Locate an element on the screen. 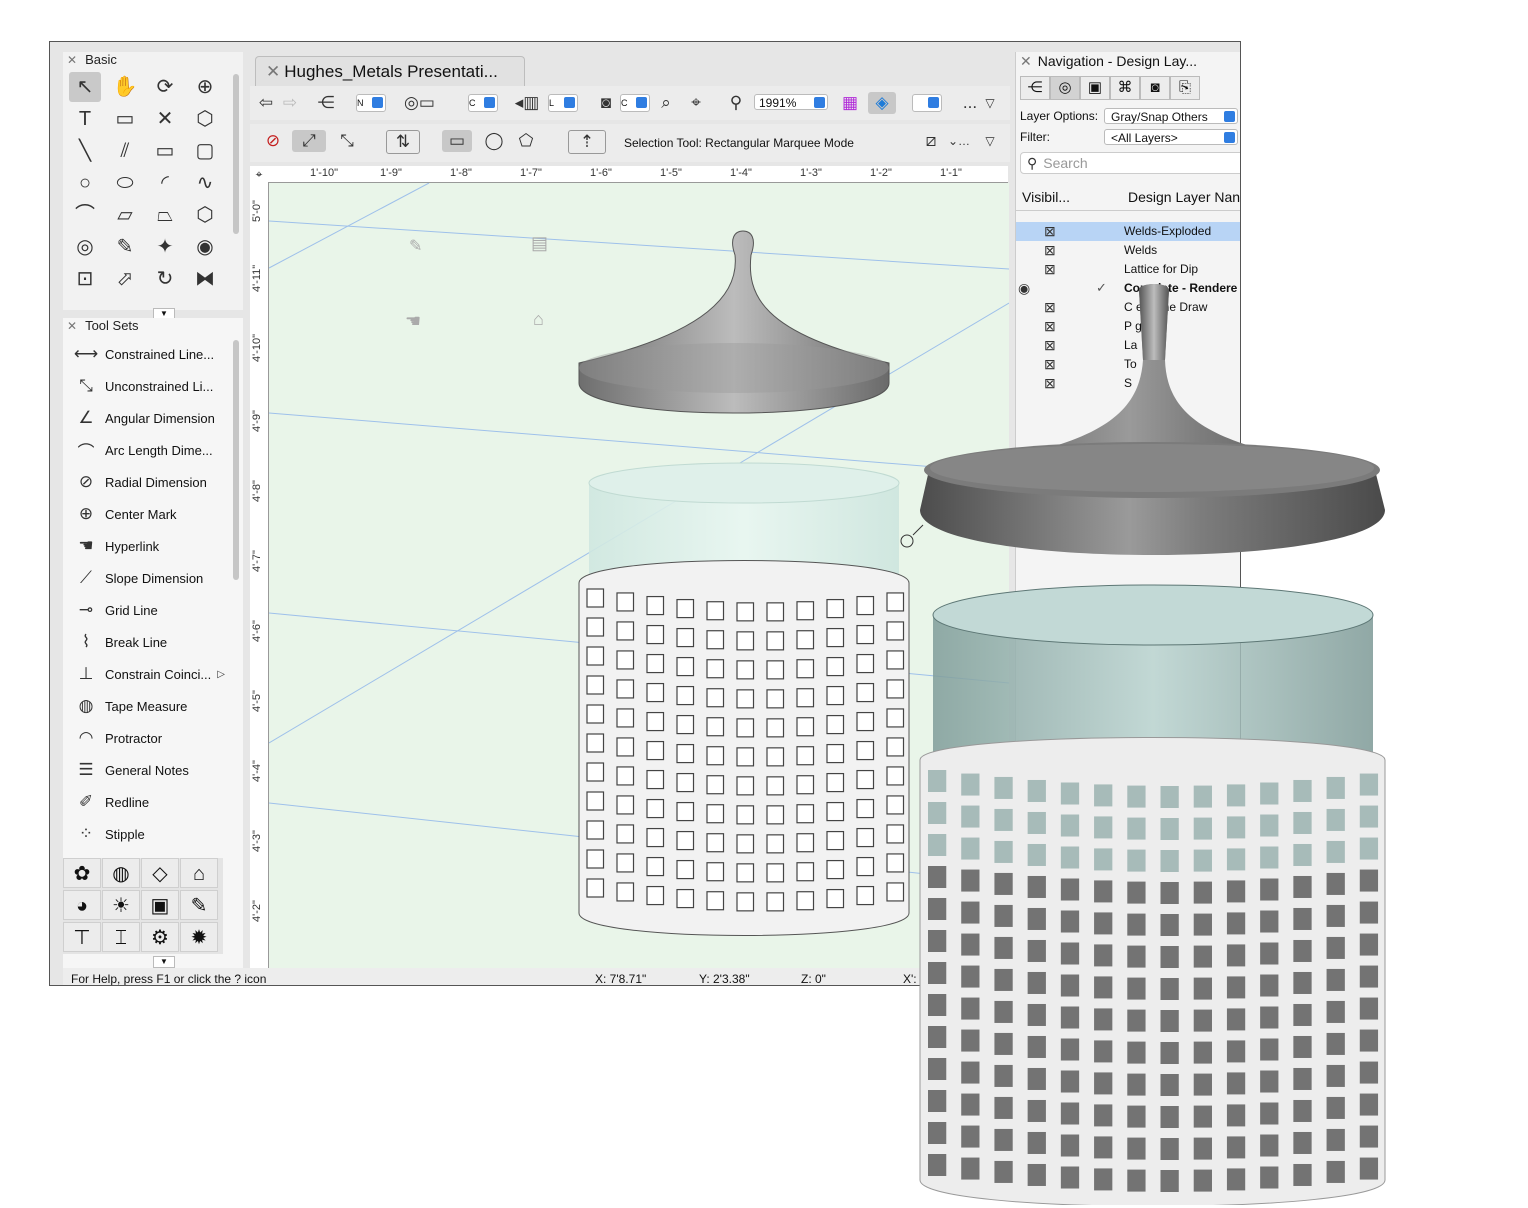 The width and height of the screenshot is (1528, 1208). class-popup: L is located at coordinates (563, 103).